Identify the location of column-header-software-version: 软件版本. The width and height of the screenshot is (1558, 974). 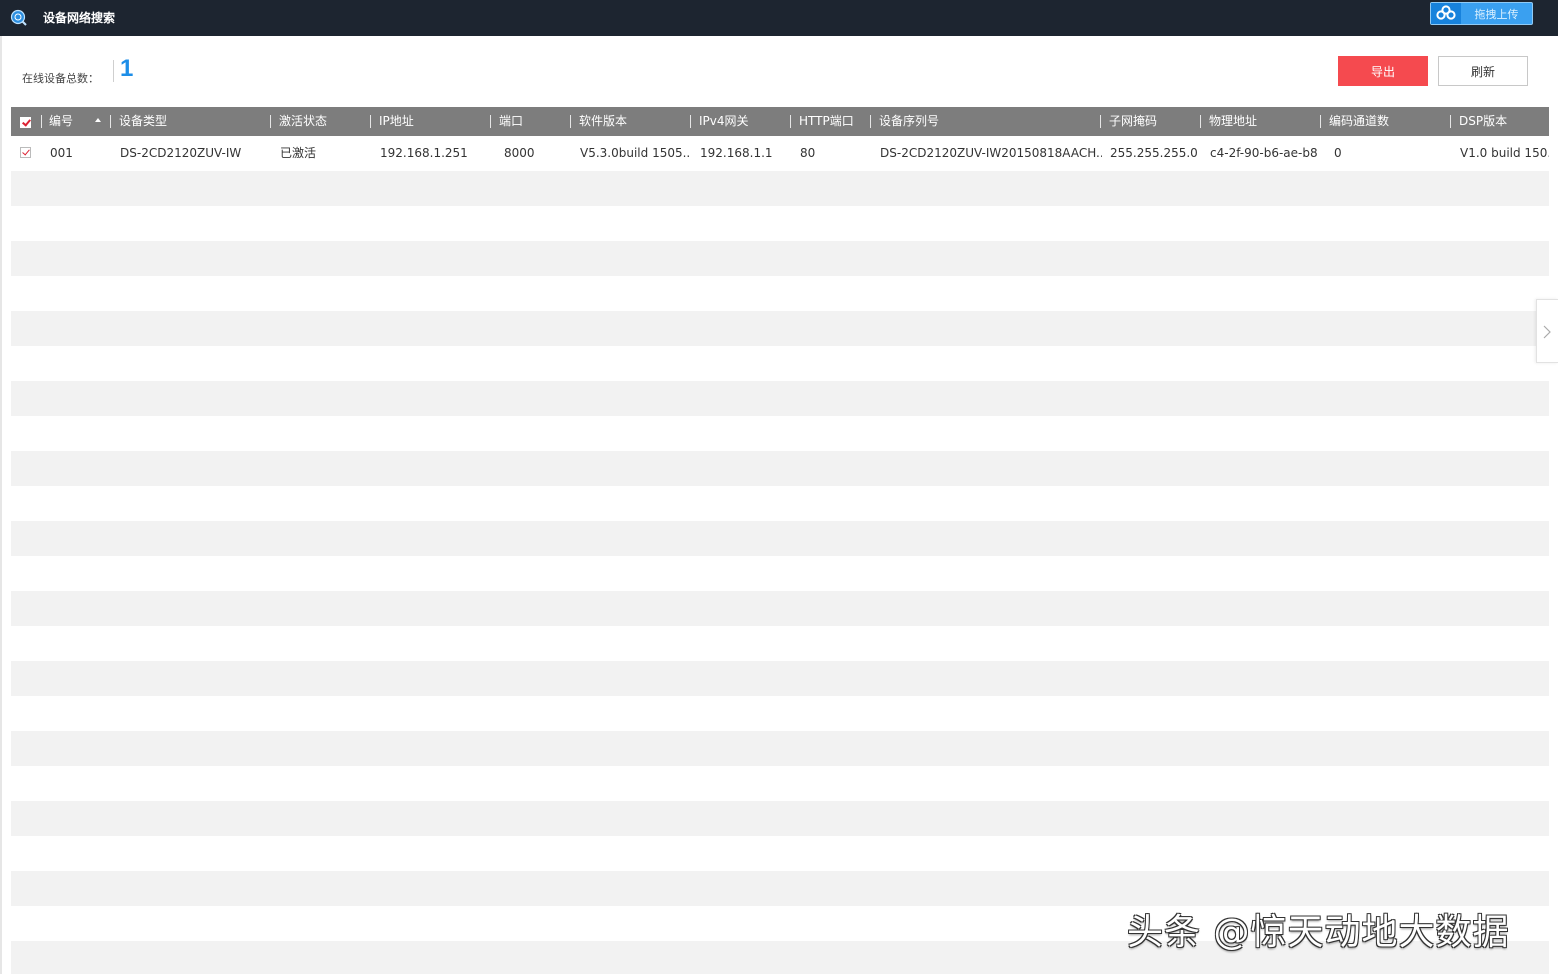
(603, 121).